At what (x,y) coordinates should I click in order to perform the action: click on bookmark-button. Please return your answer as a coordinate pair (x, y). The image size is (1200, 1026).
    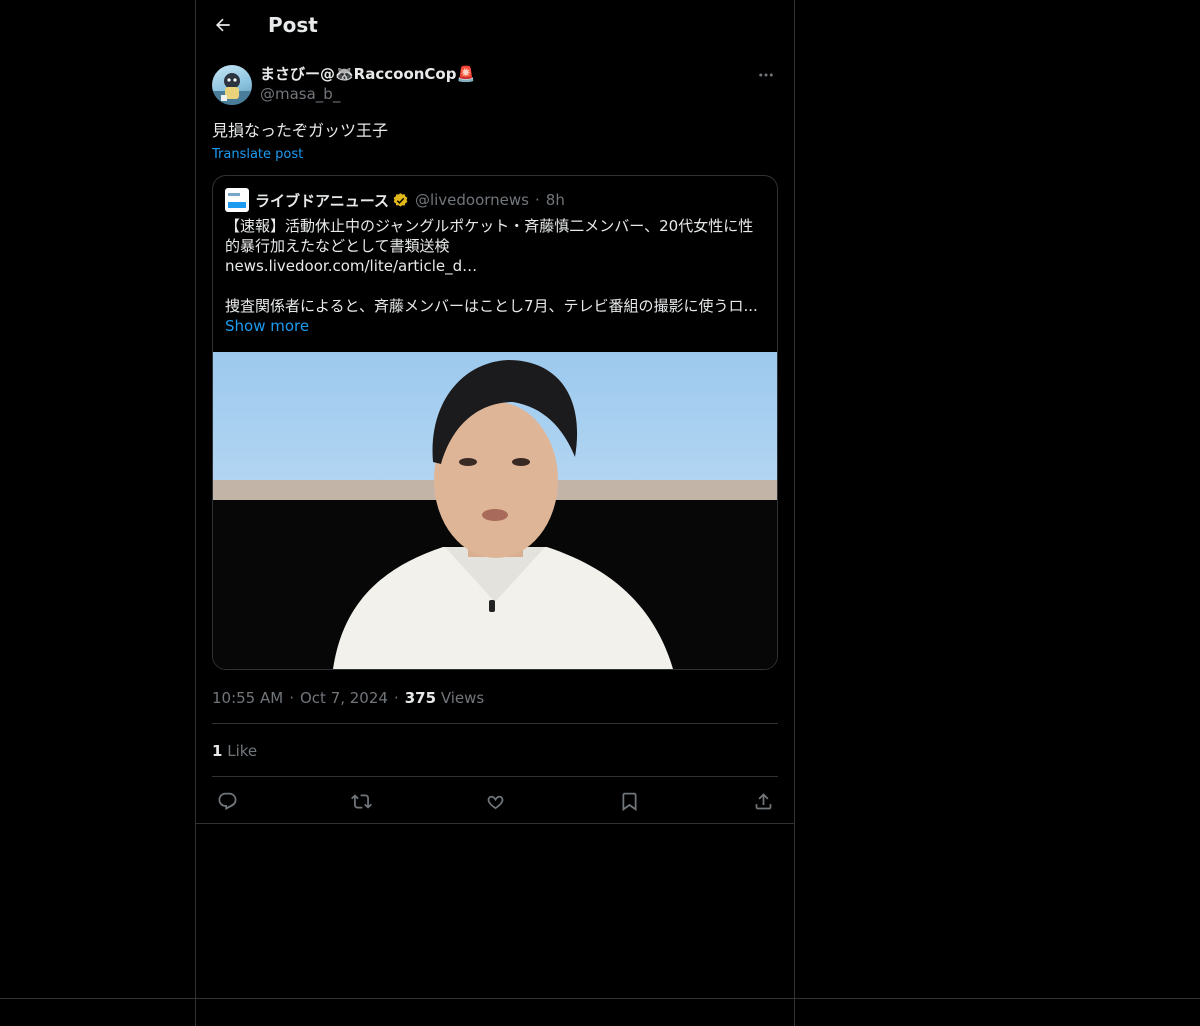
    Looking at the image, I should click on (629, 801).